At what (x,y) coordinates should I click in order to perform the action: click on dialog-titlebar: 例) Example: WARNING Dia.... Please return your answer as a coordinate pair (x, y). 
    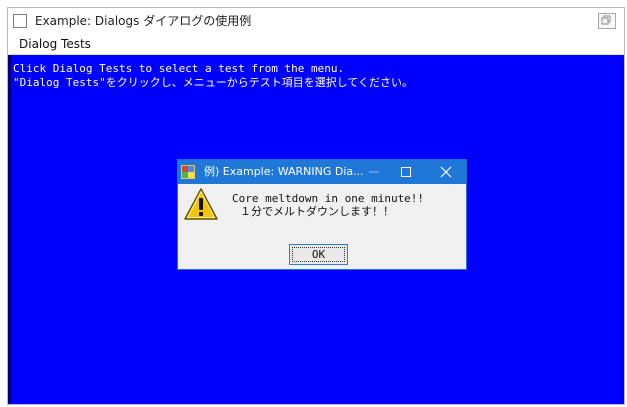
    Looking at the image, I should click on (322, 172).